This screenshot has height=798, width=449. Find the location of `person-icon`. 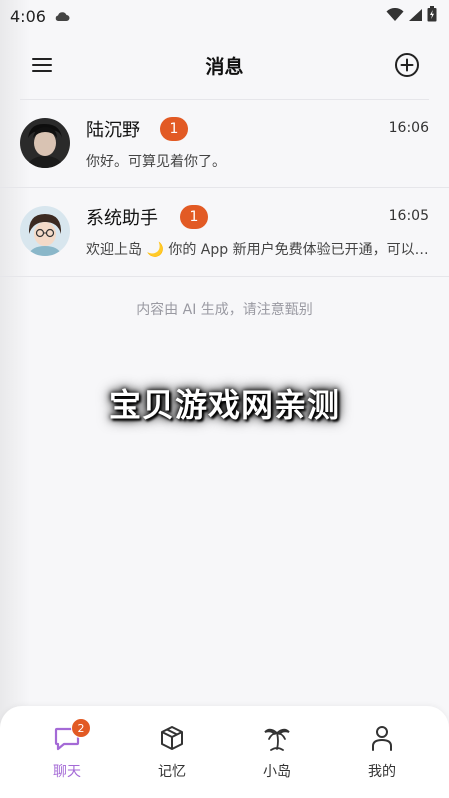

person-icon is located at coordinates (382, 738).